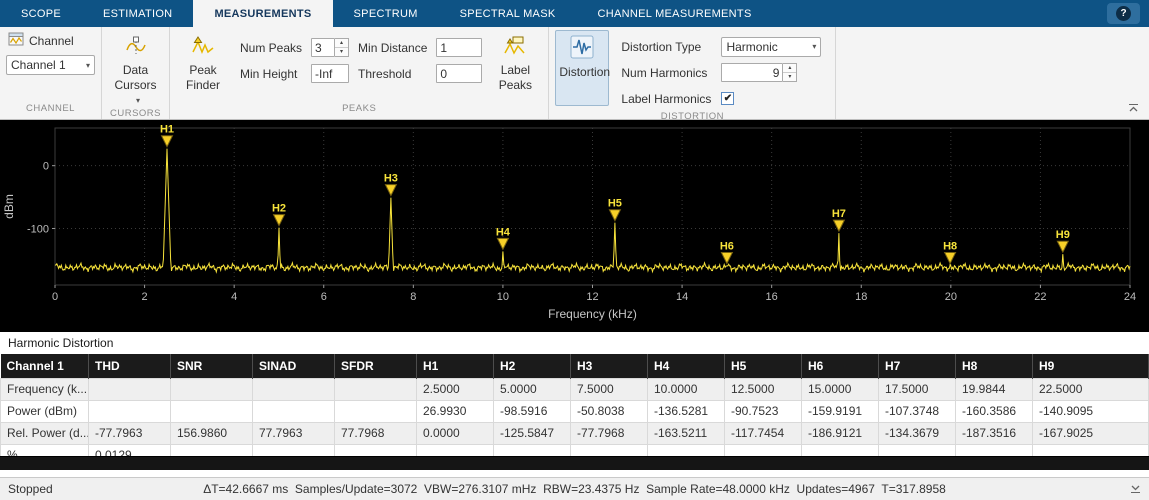  What do you see at coordinates (51, 40) in the screenshot?
I see `channel-button-label: Channel` at bounding box center [51, 40].